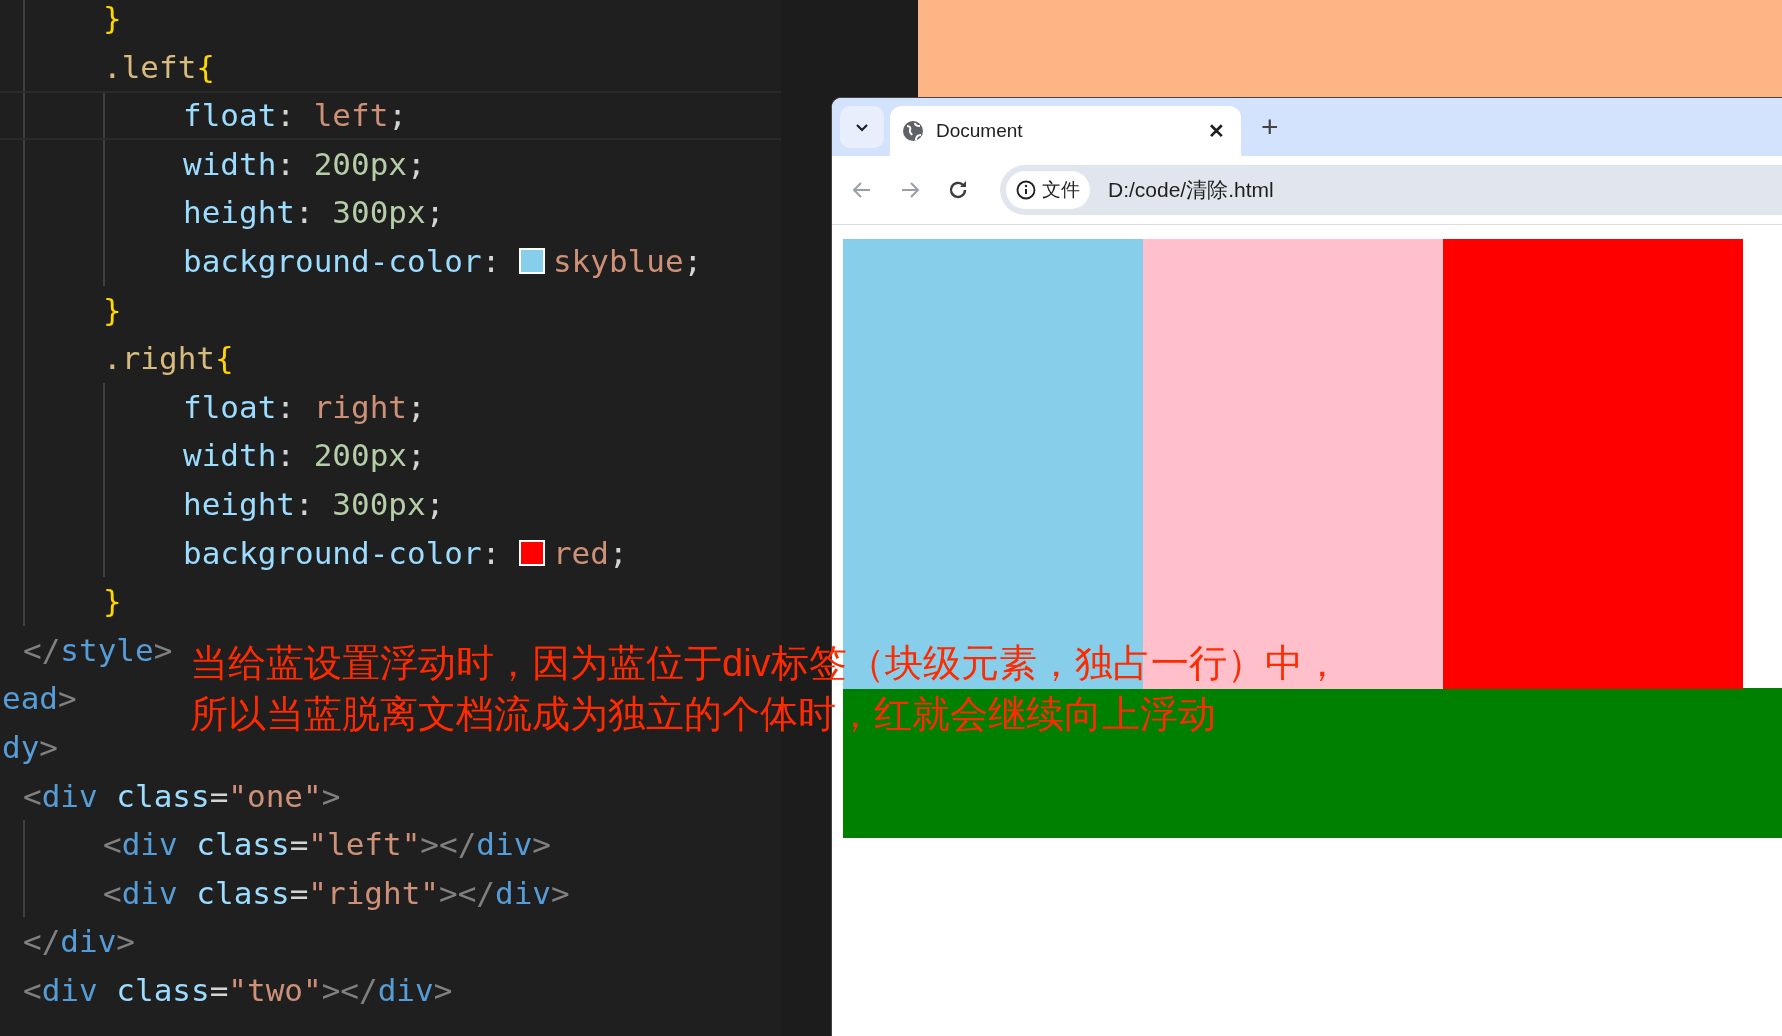 Image resolution: width=1782 pixels, height=1036 pixels. Describe the element at coordinates (304, 407) in the screenshot. I see `code-line: float: right;` at that location.